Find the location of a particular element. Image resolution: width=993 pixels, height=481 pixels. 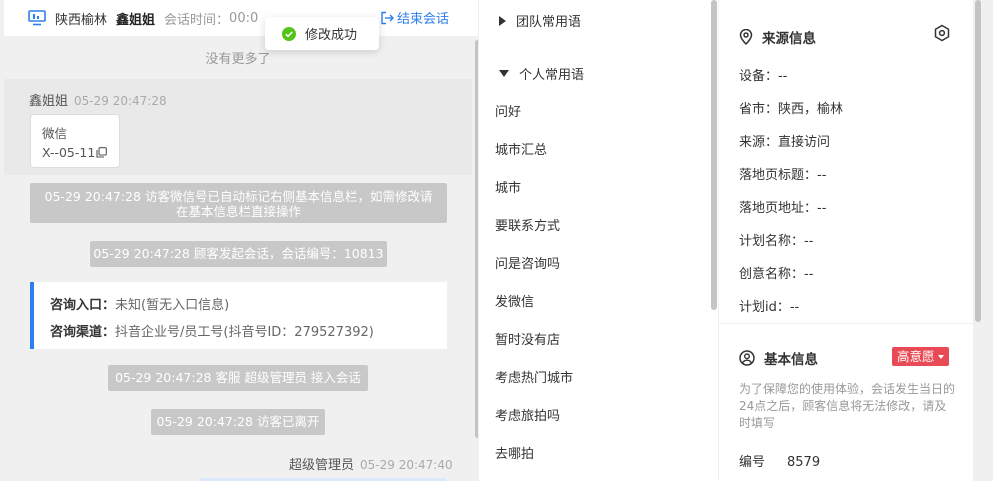

intent-level-dropdown: 高意愿 is located at coordinates (920, 356).